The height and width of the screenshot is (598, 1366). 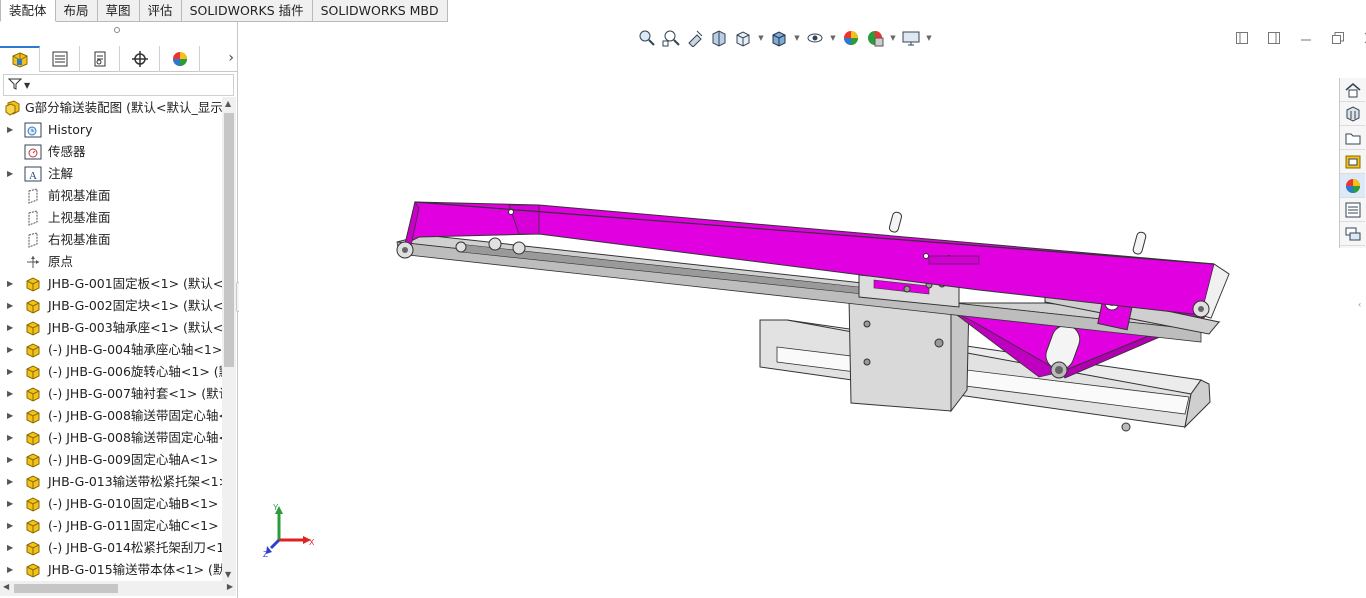 What do you see at coordinates (230, 586) in the screenshot?
I see `scroll-right-icon: ▶` at bounding box center [230, 586].